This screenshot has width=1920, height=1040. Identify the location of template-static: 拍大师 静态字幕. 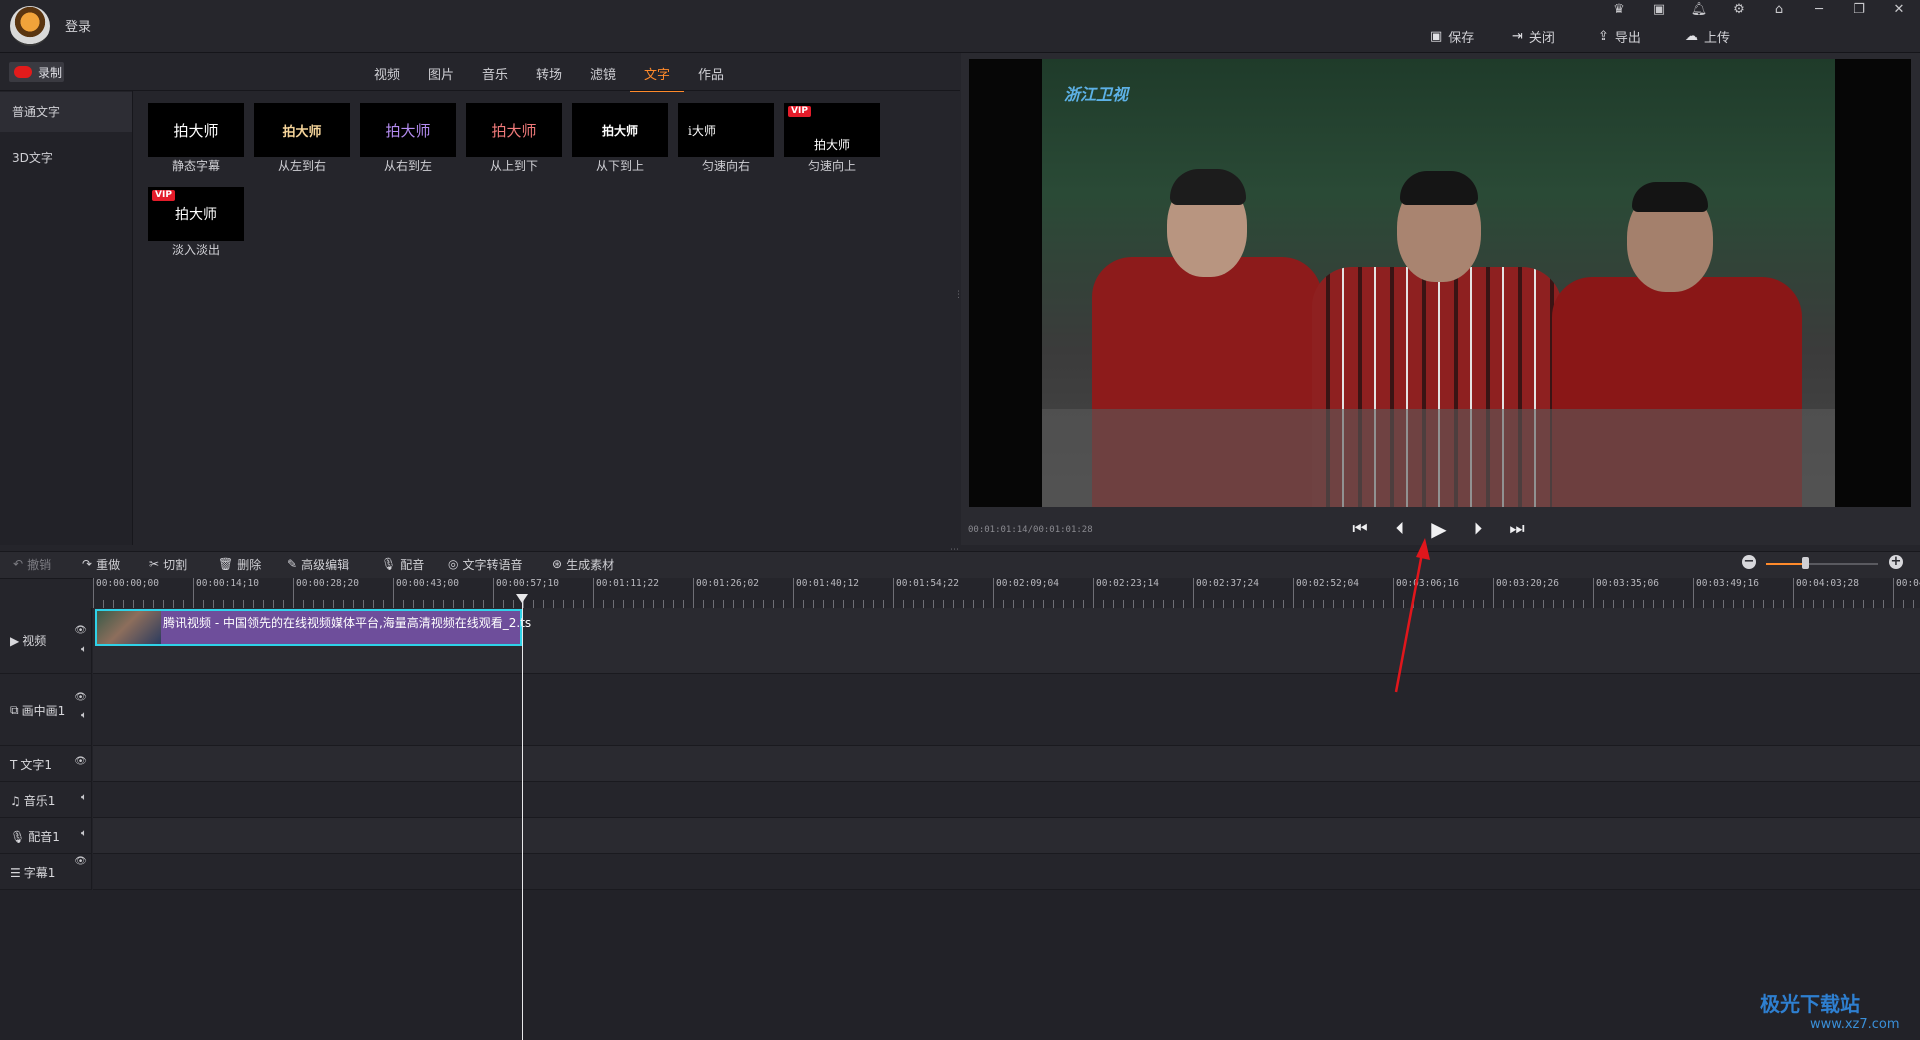
(196, 138).